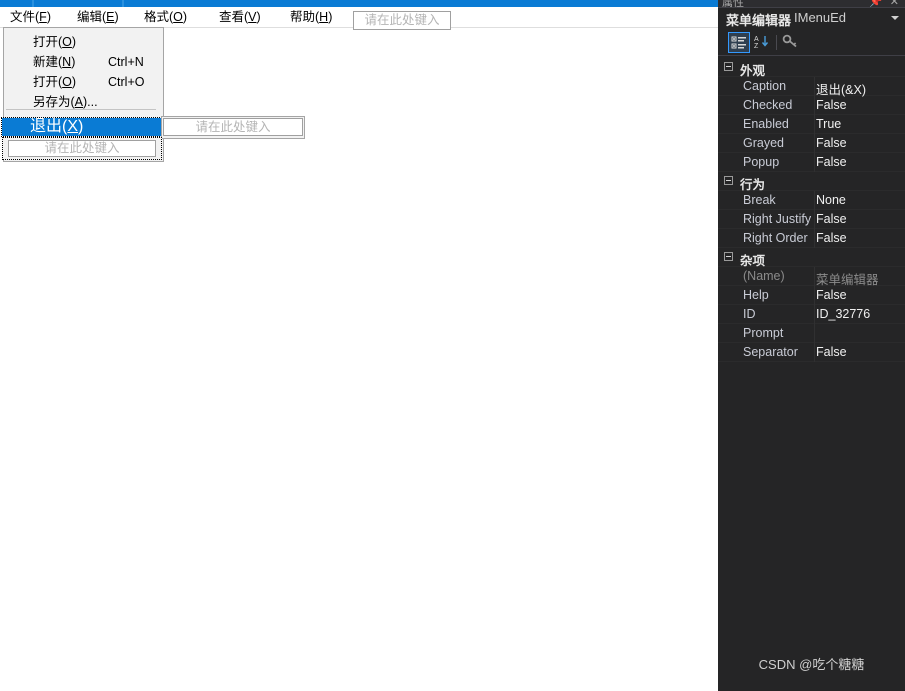  What do you see at coordinates (84, 82) in the screenshot?
I see `menu-item-open-2: 打开(O) Ctrl+O` at bounding box center [84, 82].